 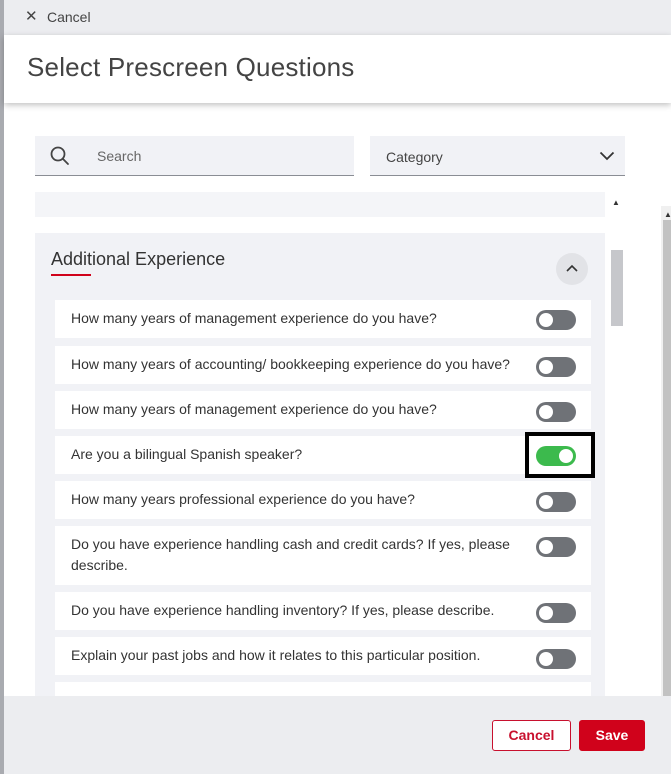 I want to click on page-scrollbar: ▲ ▼, so click(x=666, y=451).